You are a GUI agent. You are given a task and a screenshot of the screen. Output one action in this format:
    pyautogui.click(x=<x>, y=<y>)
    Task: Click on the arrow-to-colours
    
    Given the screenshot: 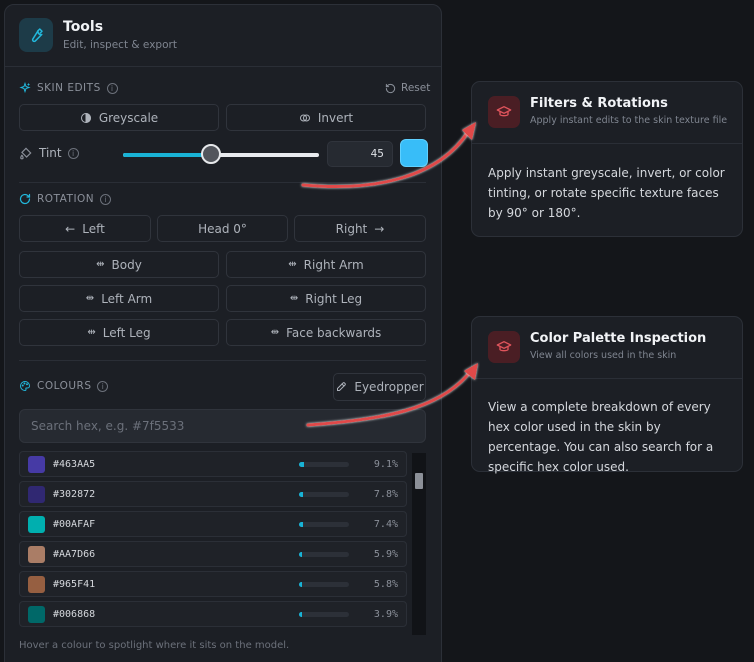 What is the action you would take?
    pyautogui.click(x=389, y=398)
    